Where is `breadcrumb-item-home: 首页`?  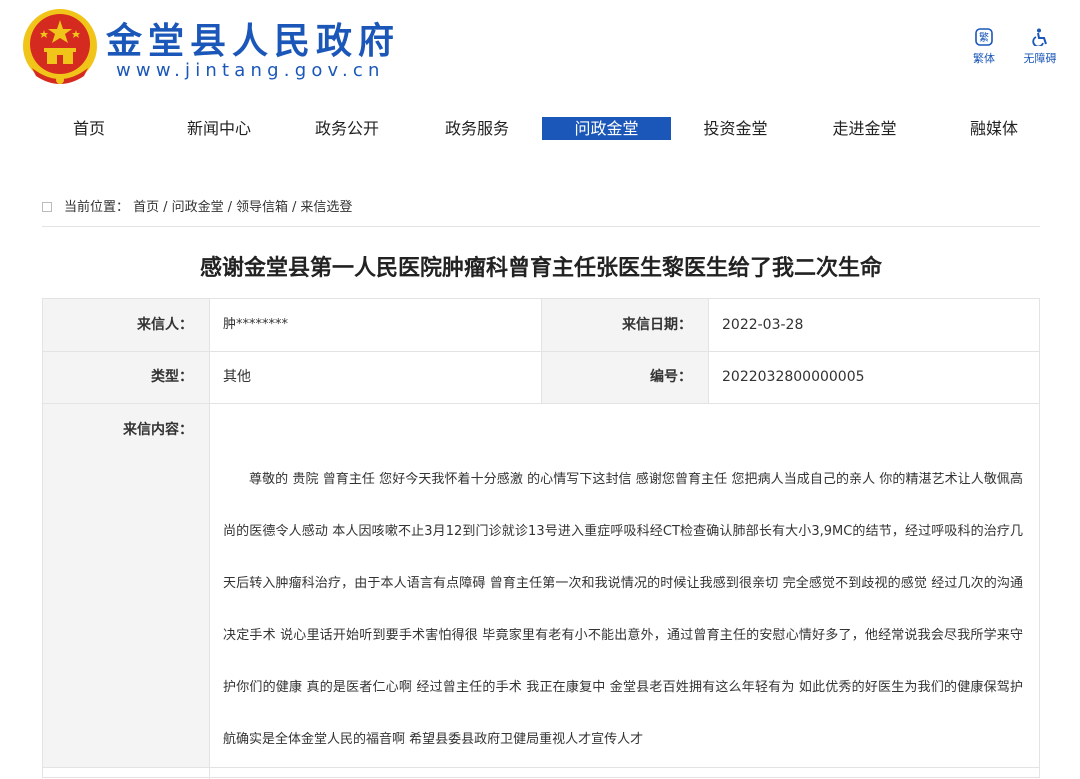
breadcrumb-item-home: 首页 is located at coordinates (146, 207).